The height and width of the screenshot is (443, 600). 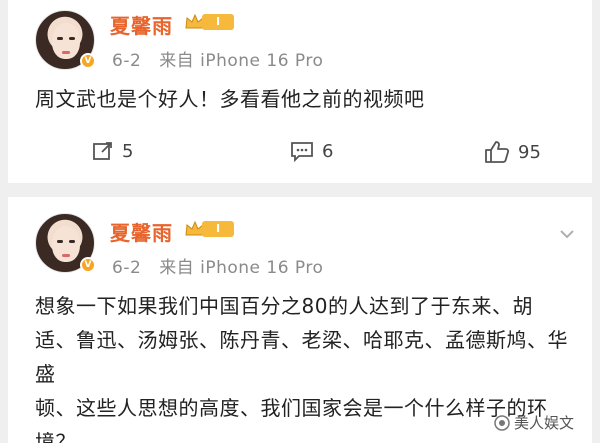 I want to click on post-text-line: 境？, so click(x=55, y=436).